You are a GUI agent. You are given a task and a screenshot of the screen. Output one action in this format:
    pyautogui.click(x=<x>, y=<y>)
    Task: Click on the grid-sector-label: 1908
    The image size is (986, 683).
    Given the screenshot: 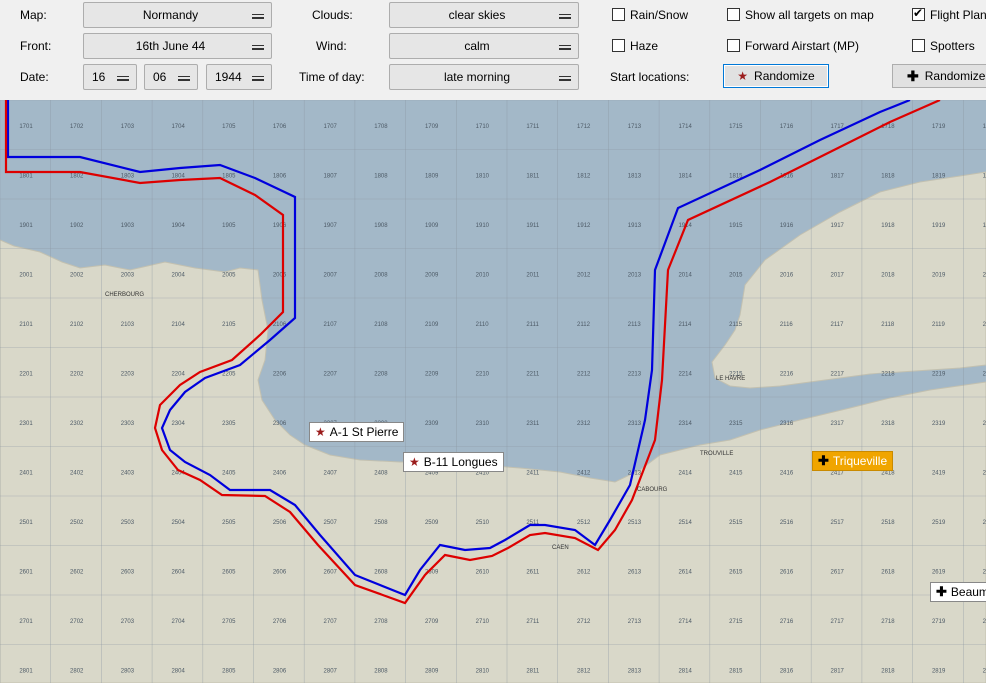 What is the action you would take?
    pyautogui.click(x=381, y=226)
    